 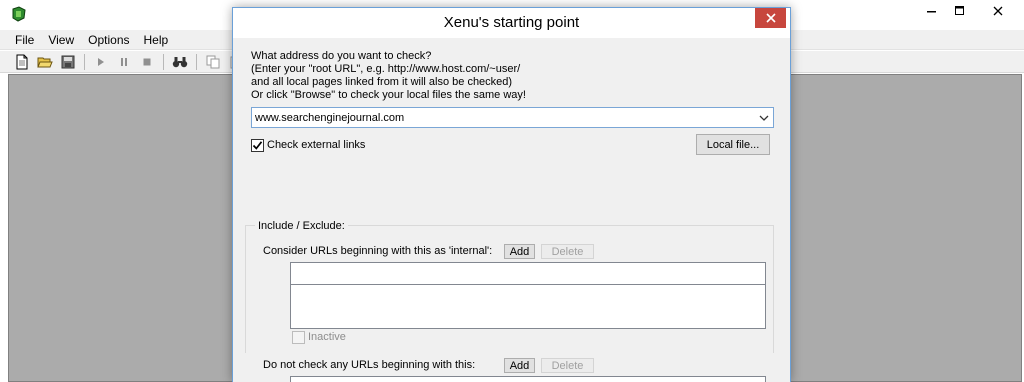 I want to click on stop-icon, so click(x=147, y=62).